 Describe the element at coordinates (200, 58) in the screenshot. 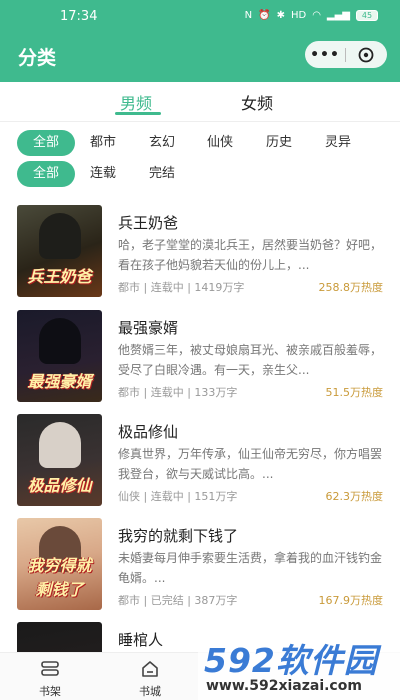

I see `app-bar: 分类 •••` at that location.